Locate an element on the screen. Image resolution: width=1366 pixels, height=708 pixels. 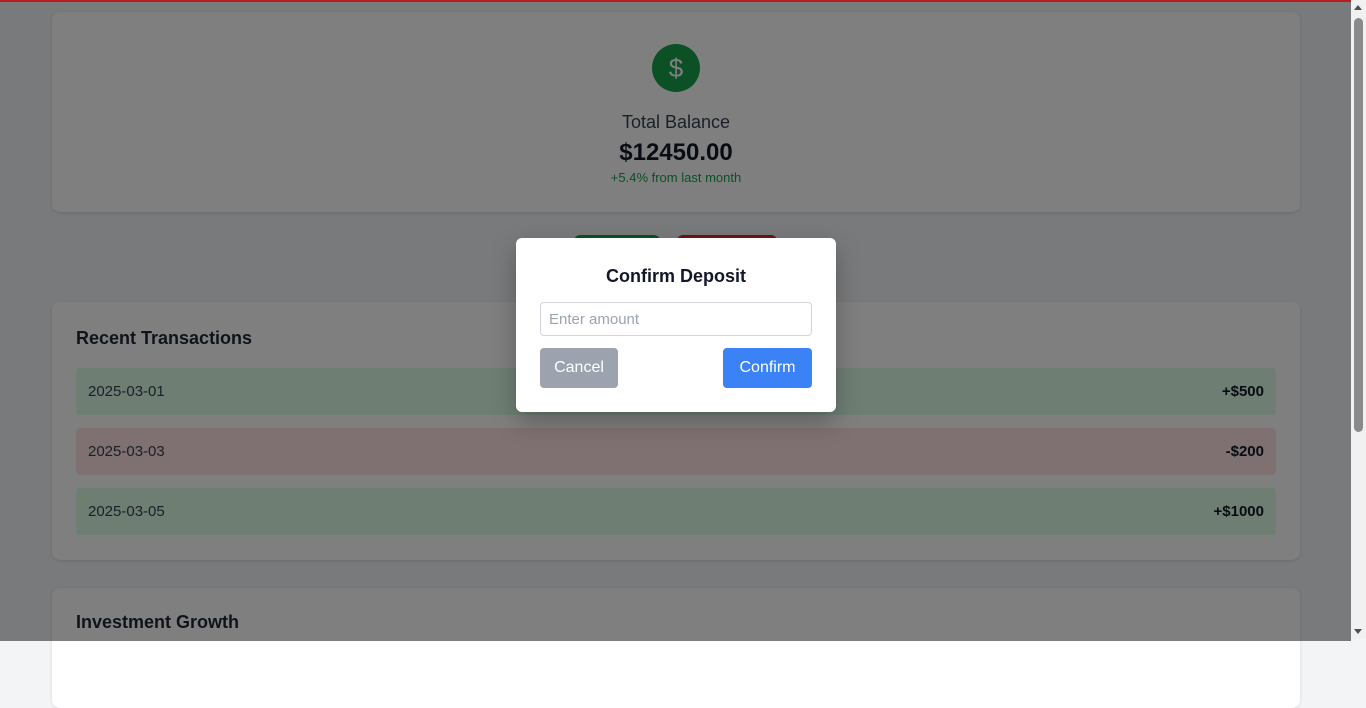
scroll-up-arrow-icon is located at coordinates (1358, 7).